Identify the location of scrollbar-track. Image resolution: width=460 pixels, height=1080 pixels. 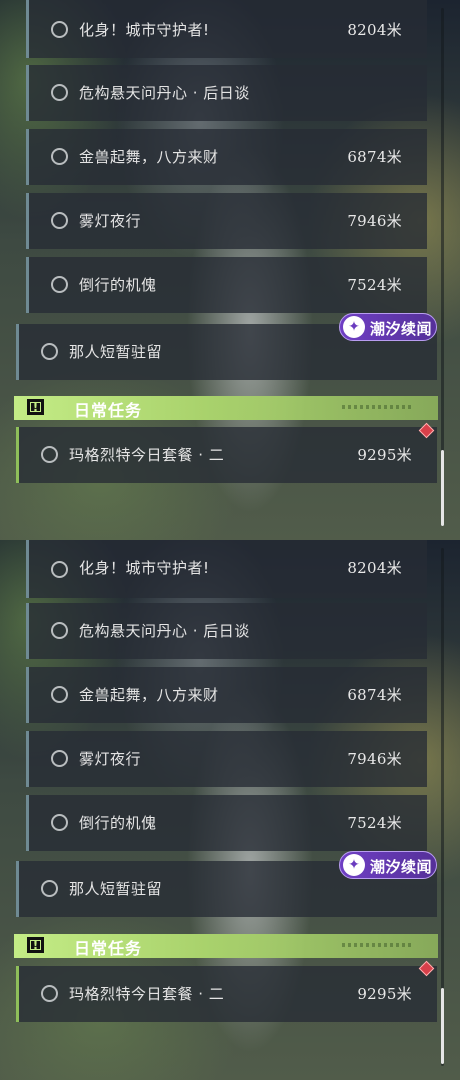
(442, 267).